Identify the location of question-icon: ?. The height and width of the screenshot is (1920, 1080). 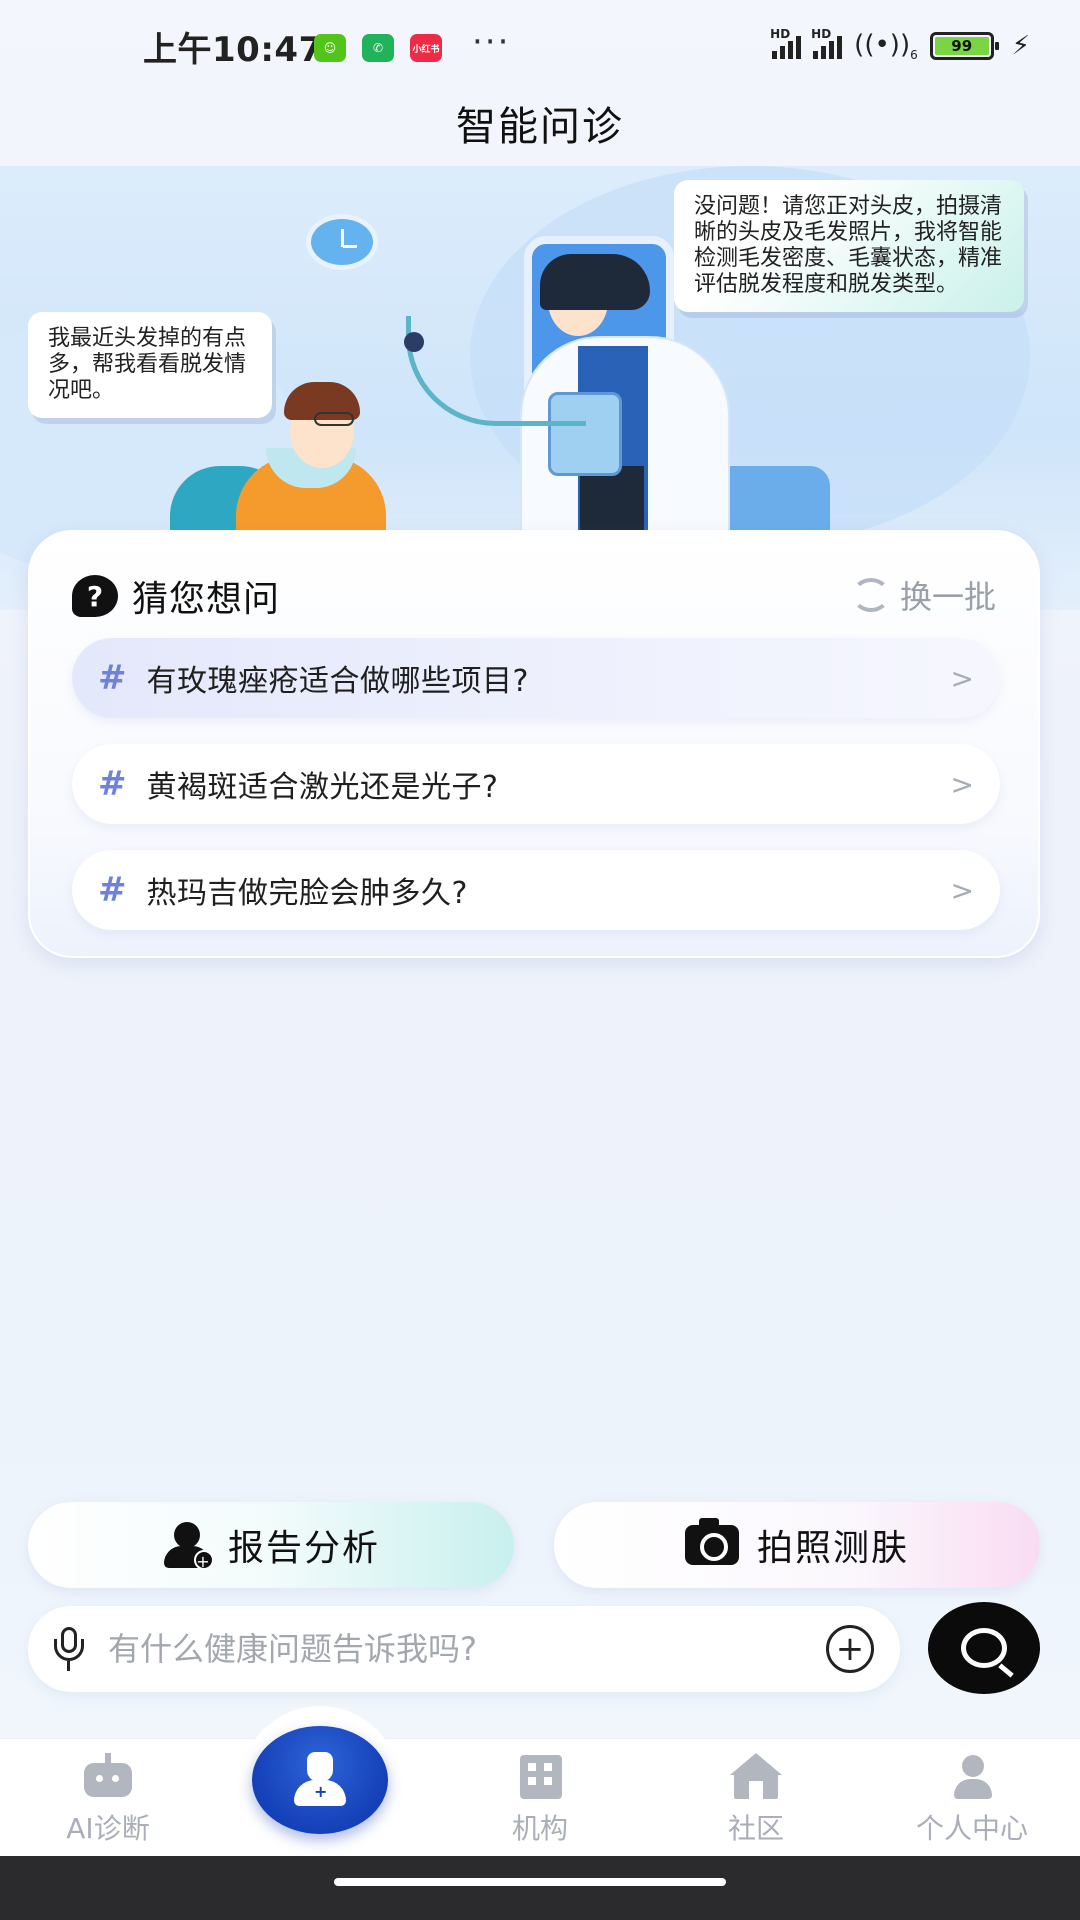
(95, 596).